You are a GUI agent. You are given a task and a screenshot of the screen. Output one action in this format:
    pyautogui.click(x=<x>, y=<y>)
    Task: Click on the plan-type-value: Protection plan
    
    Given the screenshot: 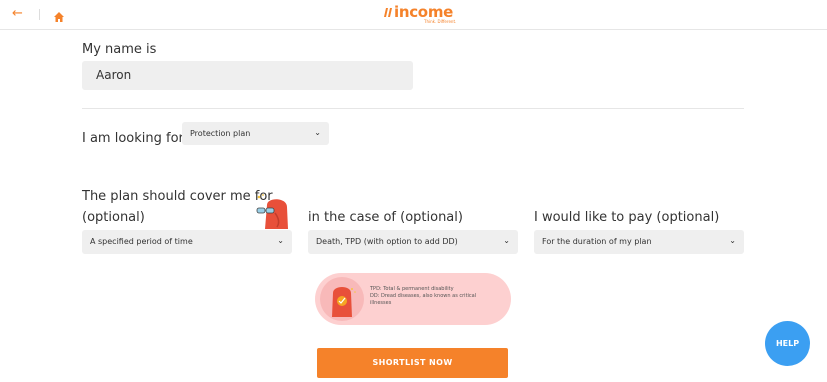 What is the action you would take?
    pyautogui.click(x=220, y=133)
    